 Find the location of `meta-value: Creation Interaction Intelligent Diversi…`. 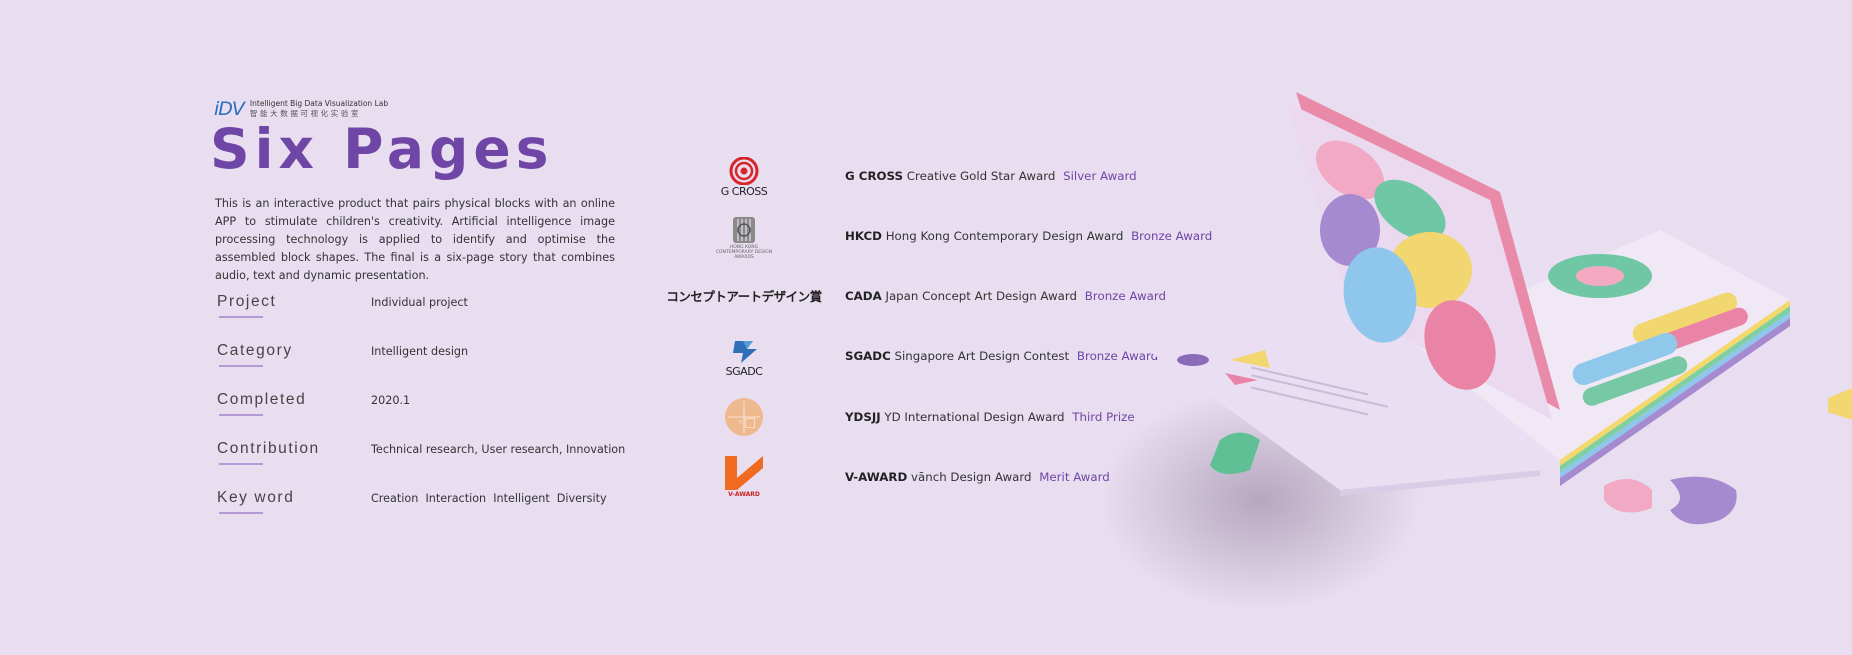

meta-value: Creation Interaction Intelligent Diversi… is located at coordinates (489, 498).